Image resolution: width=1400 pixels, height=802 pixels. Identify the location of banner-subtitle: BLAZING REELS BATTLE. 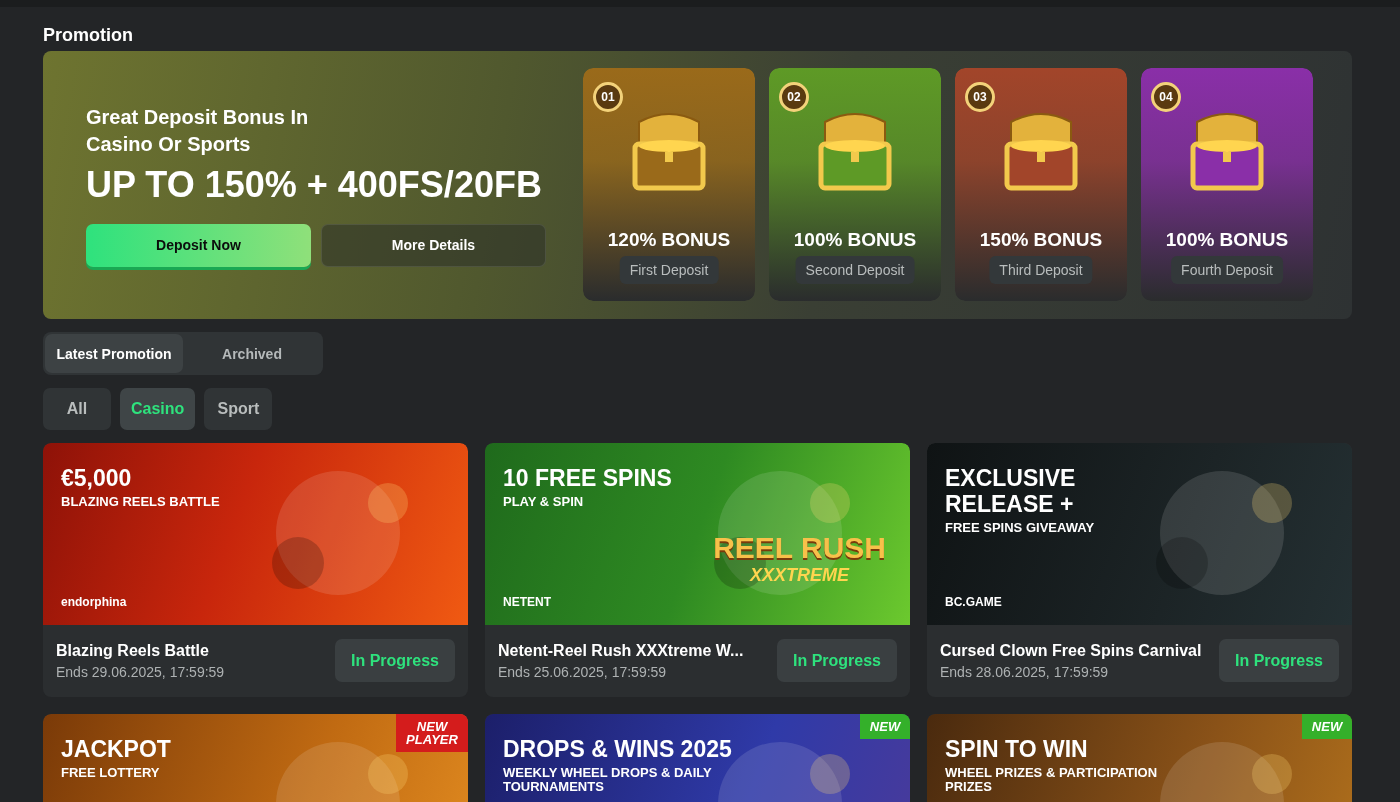
(141, 502).